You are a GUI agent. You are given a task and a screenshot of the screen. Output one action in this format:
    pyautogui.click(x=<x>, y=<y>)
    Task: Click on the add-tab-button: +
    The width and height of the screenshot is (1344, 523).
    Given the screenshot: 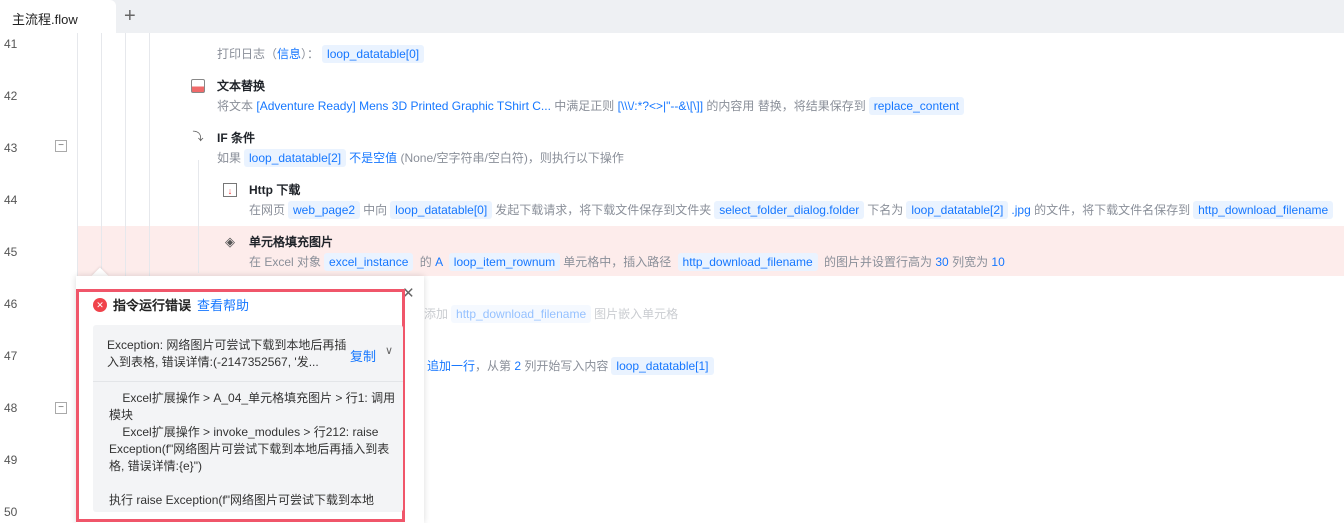 What is the action you would take?
    pyautogui.click(x=130, y=16)
    